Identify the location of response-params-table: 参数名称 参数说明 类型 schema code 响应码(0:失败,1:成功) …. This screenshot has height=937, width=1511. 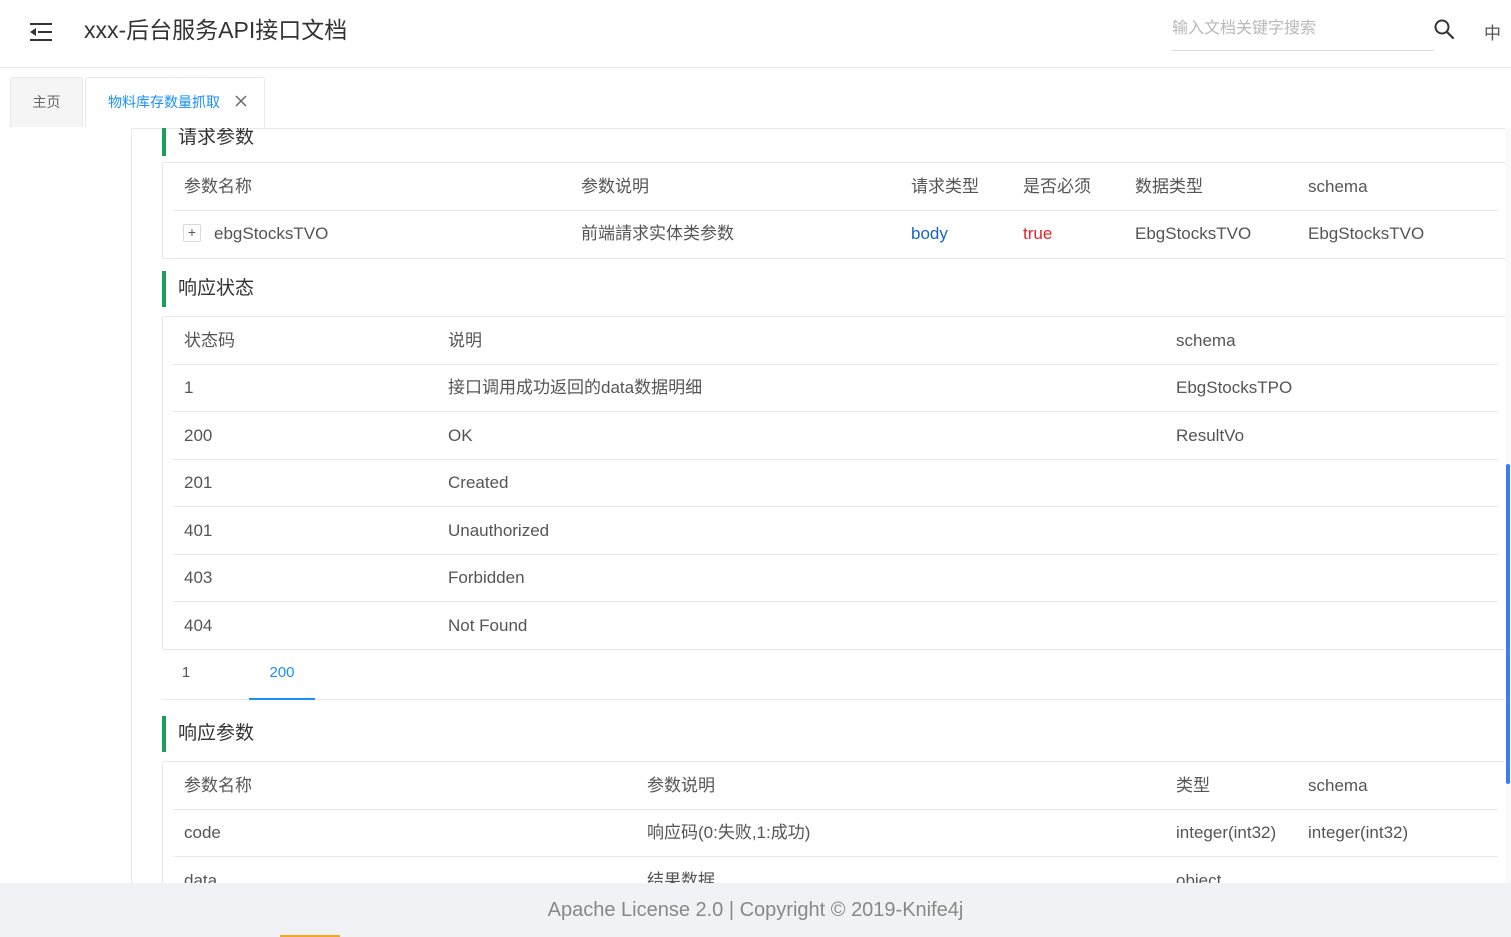
(835, 822).